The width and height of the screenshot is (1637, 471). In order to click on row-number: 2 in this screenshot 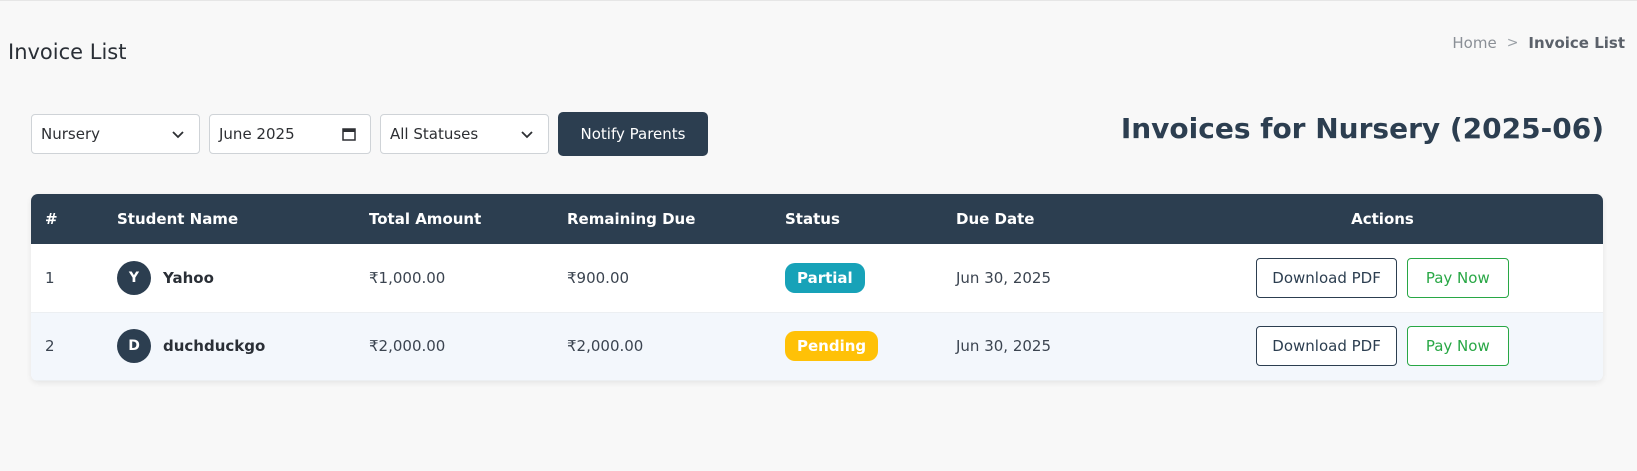, I will do `click(50, 346)`.